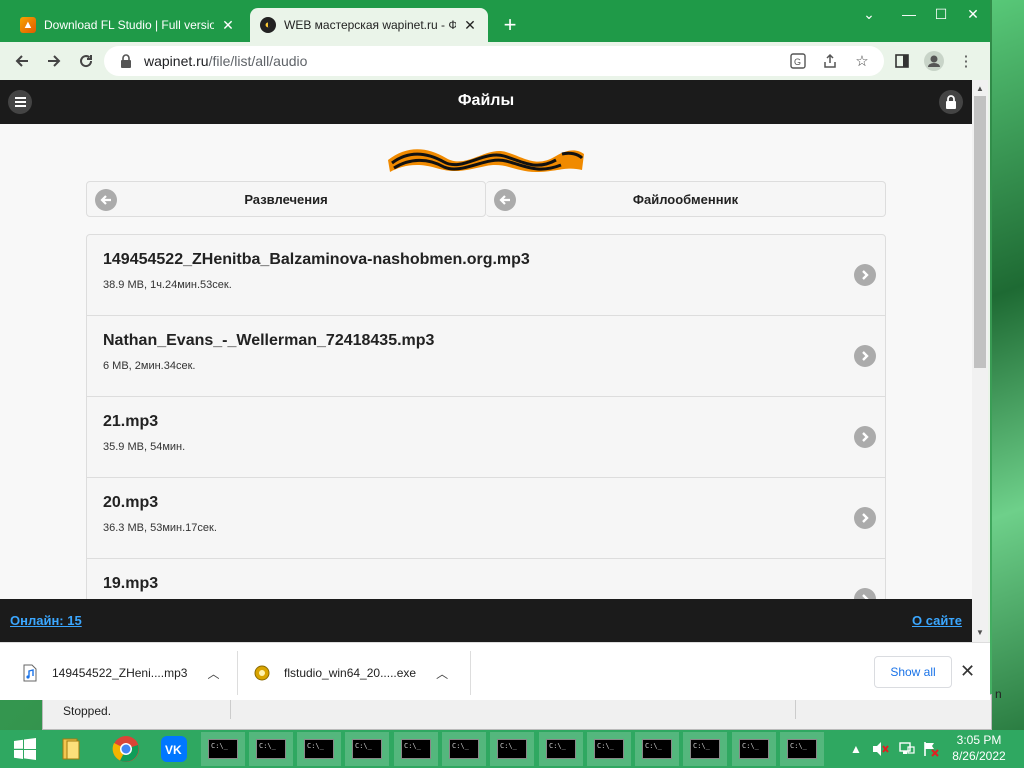 Image resolution: width=1024 pixels, height=768 pixels. Describe the element at coordinates (967, 671) in the screenshot. I see `close-icon: ✕` at that location.